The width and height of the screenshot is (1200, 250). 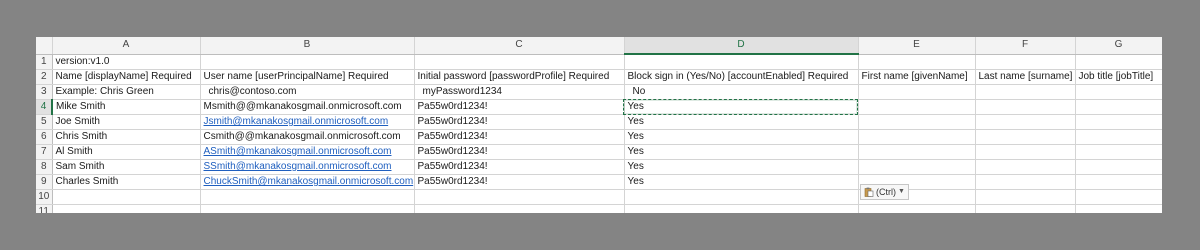 What do you see at coordinates (126, 122) in the screenshot?
I see `cell-a5: Joe Smith` at bounding box center [126, 122].